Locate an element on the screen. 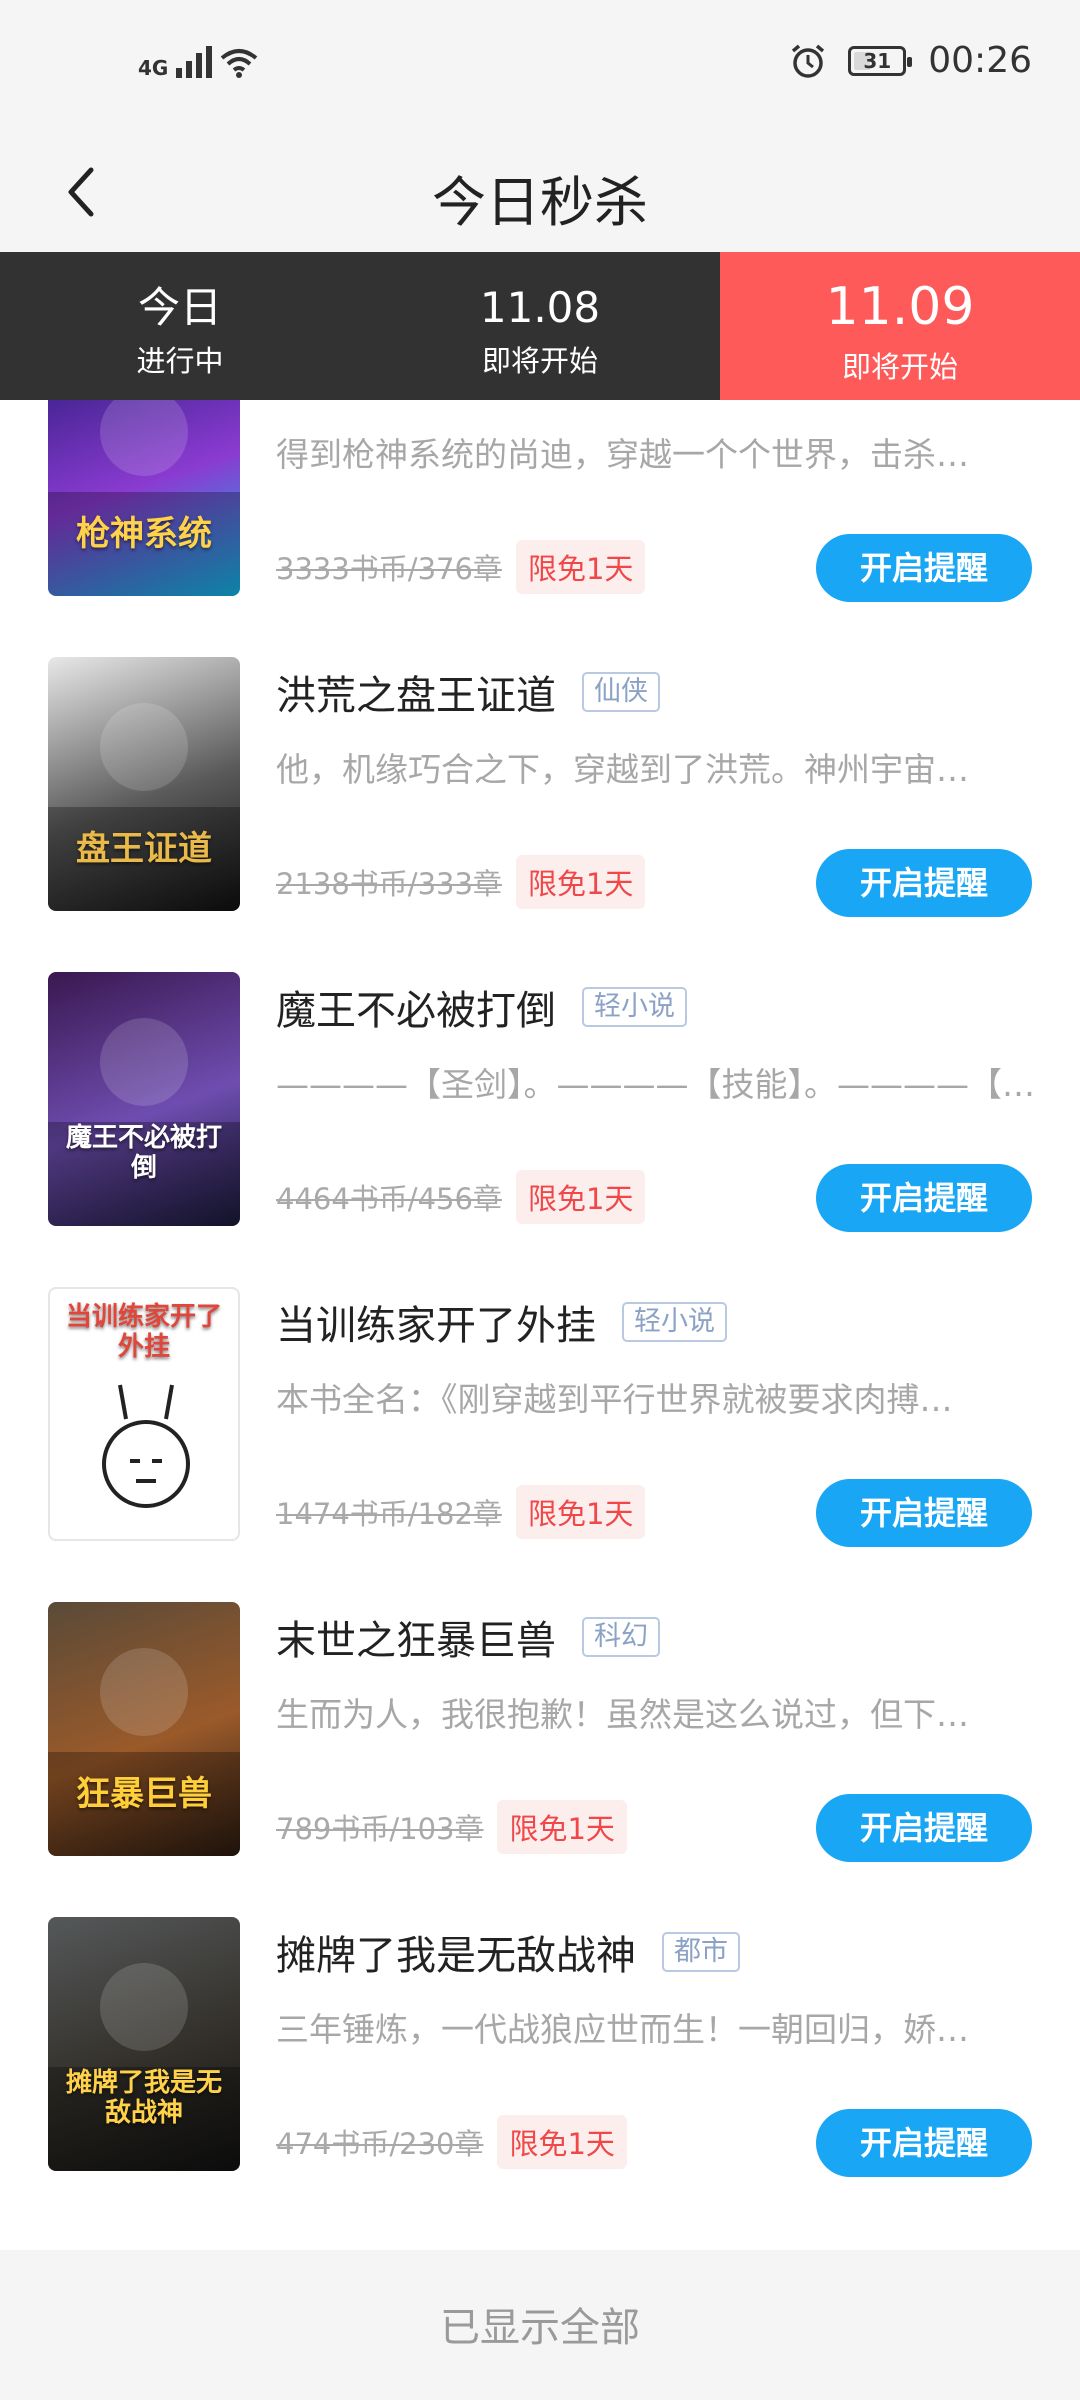  nav-bar: 今日秒杀 is located at coordinates (540, 191).